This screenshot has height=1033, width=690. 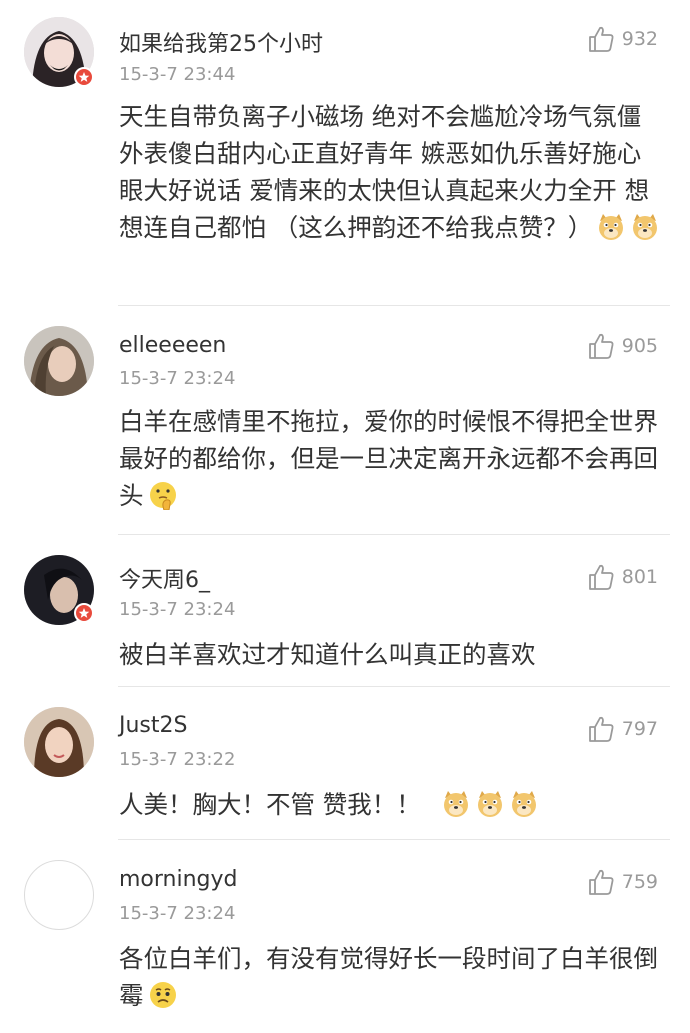 I want to click on like-button: 797, so click(x=622, y=729).